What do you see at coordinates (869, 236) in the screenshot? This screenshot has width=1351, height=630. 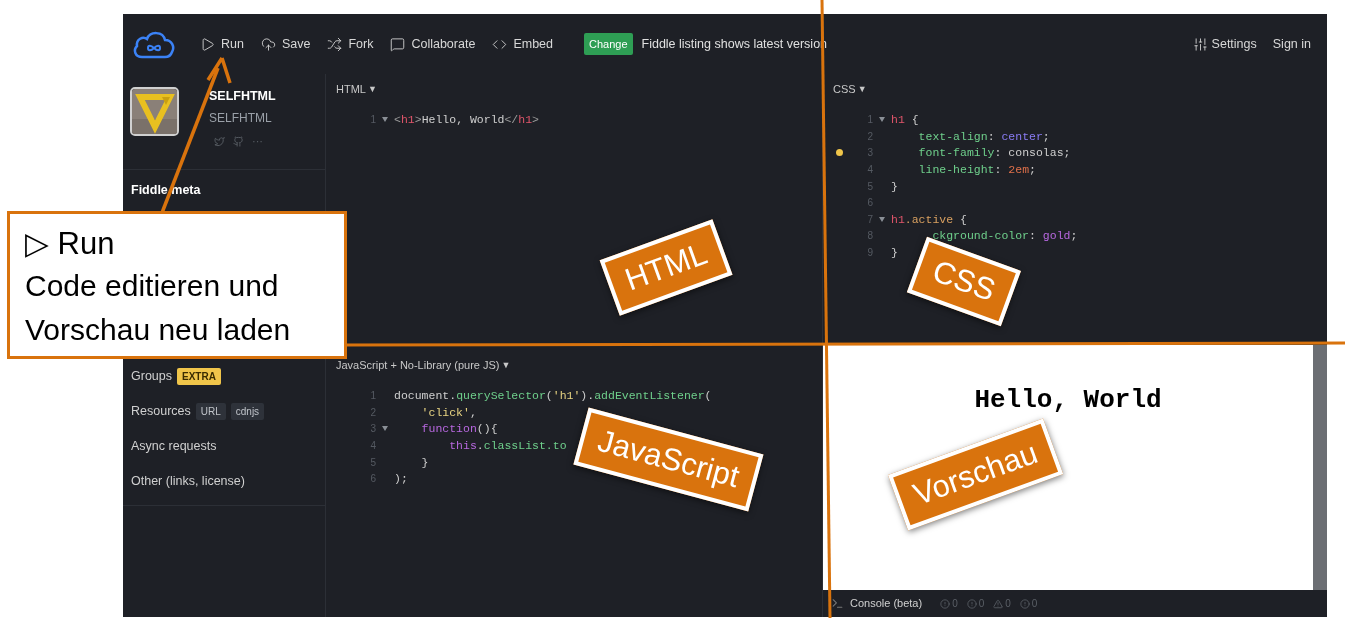 I see `line-number: 8` at bounding box center [869, 236].